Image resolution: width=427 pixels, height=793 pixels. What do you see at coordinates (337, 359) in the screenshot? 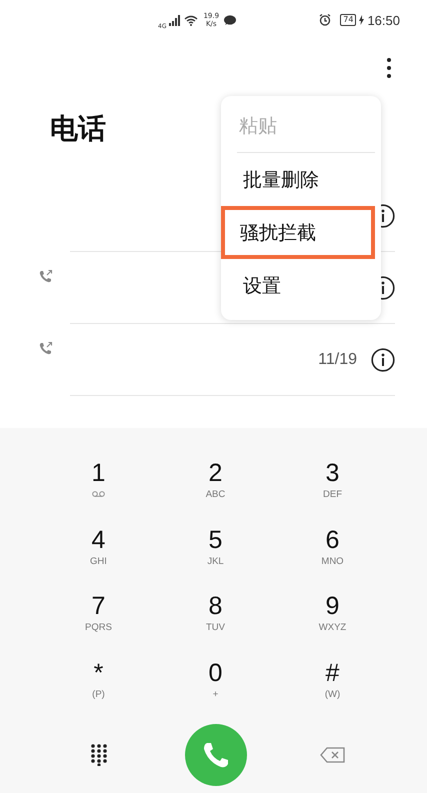
I see `call-date: 11/19` at bounding box center [337, 359].